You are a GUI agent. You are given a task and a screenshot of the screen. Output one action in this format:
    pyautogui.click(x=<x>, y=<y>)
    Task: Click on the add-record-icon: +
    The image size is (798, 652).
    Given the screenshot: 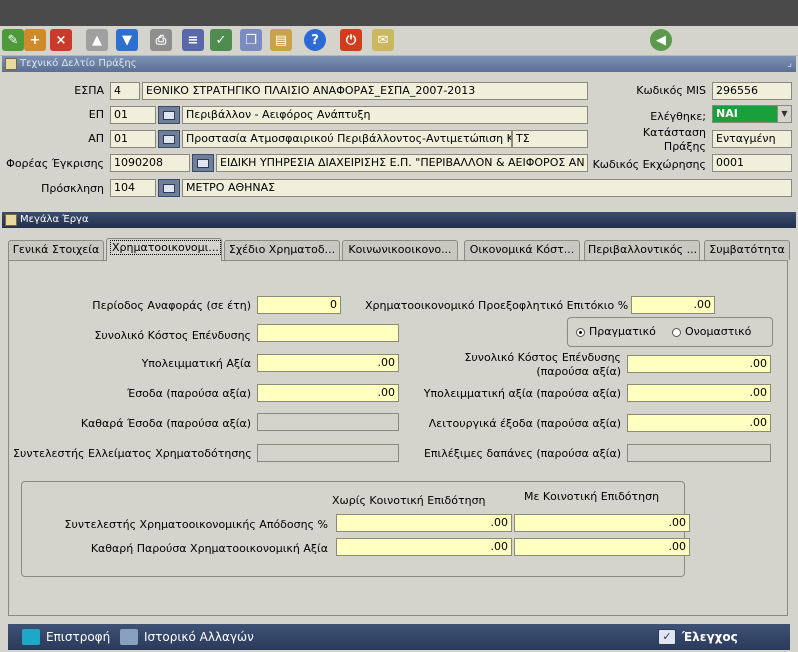 What is the action you would take?
    pyautogui.click(x=35, y=40)
    